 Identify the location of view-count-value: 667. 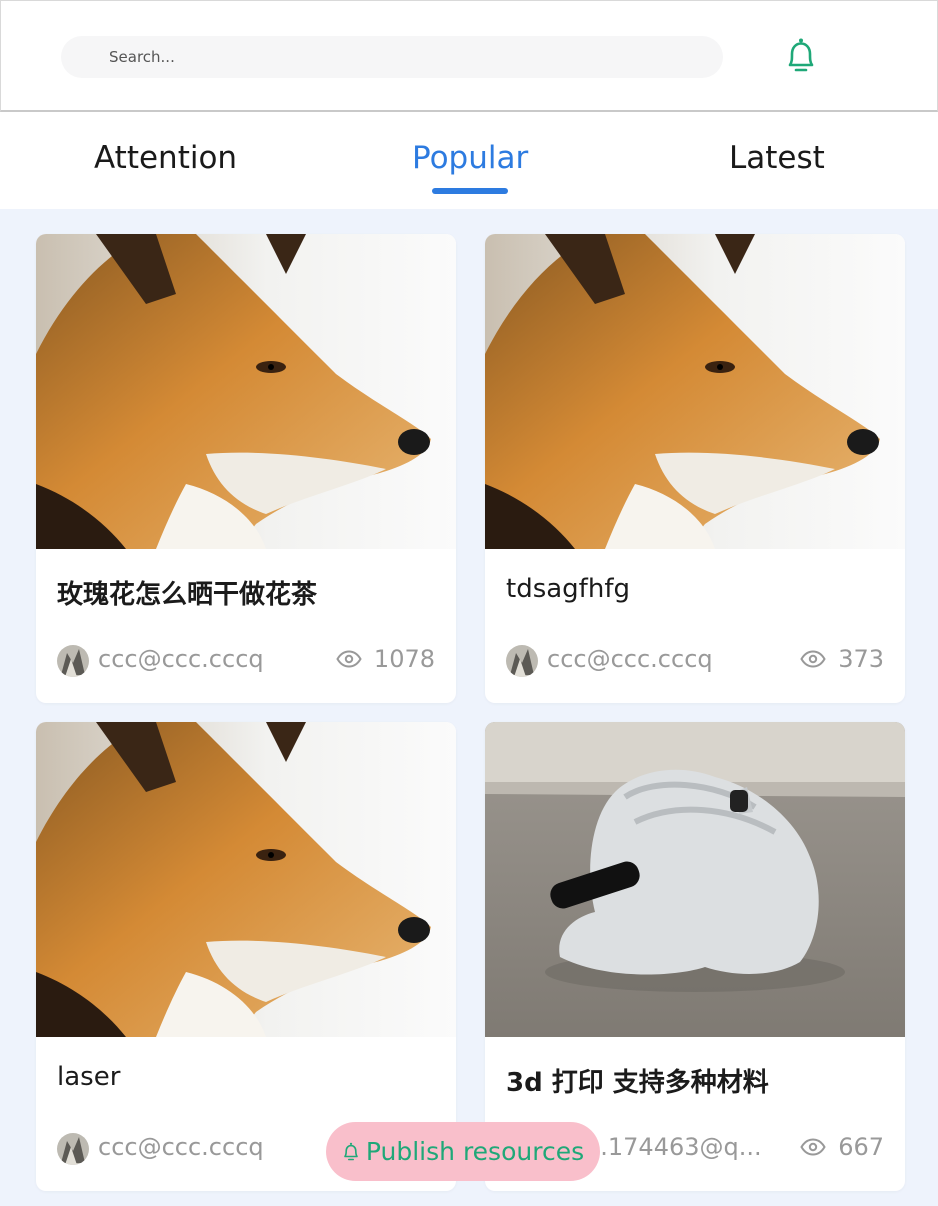
(861, 1147).